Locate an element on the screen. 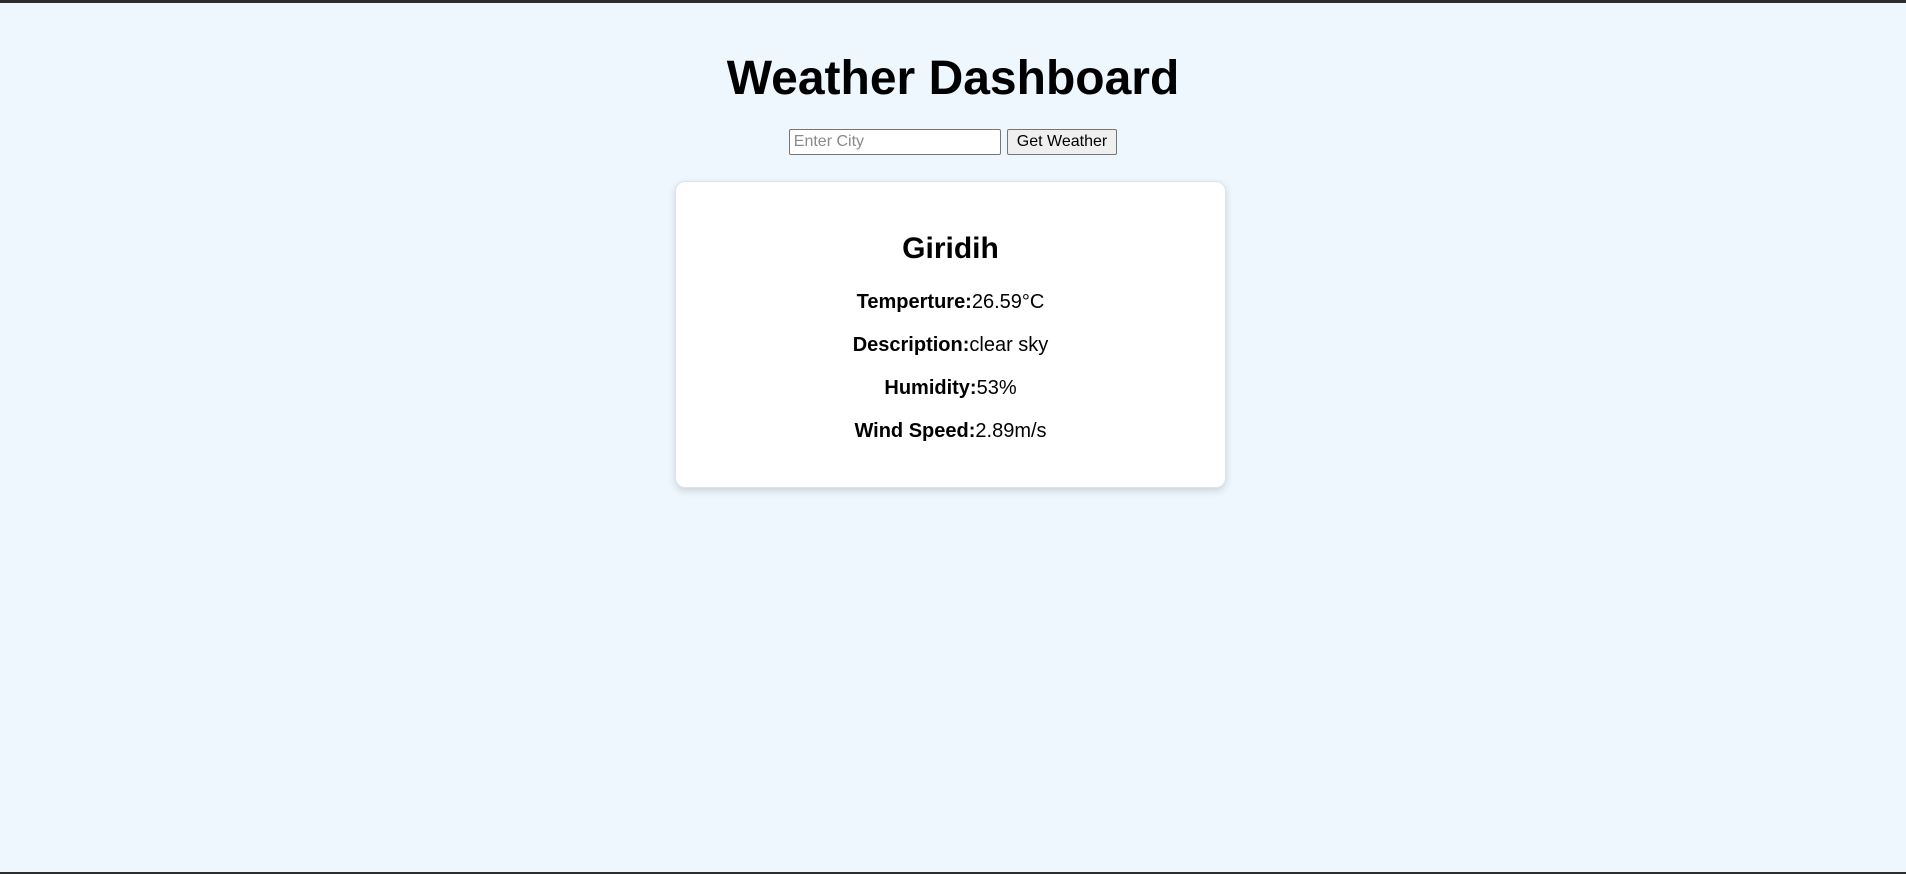 The height and width of the screenshot is (874, 1906). humidity-row: Humidity:53% is located at coordinates (950, 388).